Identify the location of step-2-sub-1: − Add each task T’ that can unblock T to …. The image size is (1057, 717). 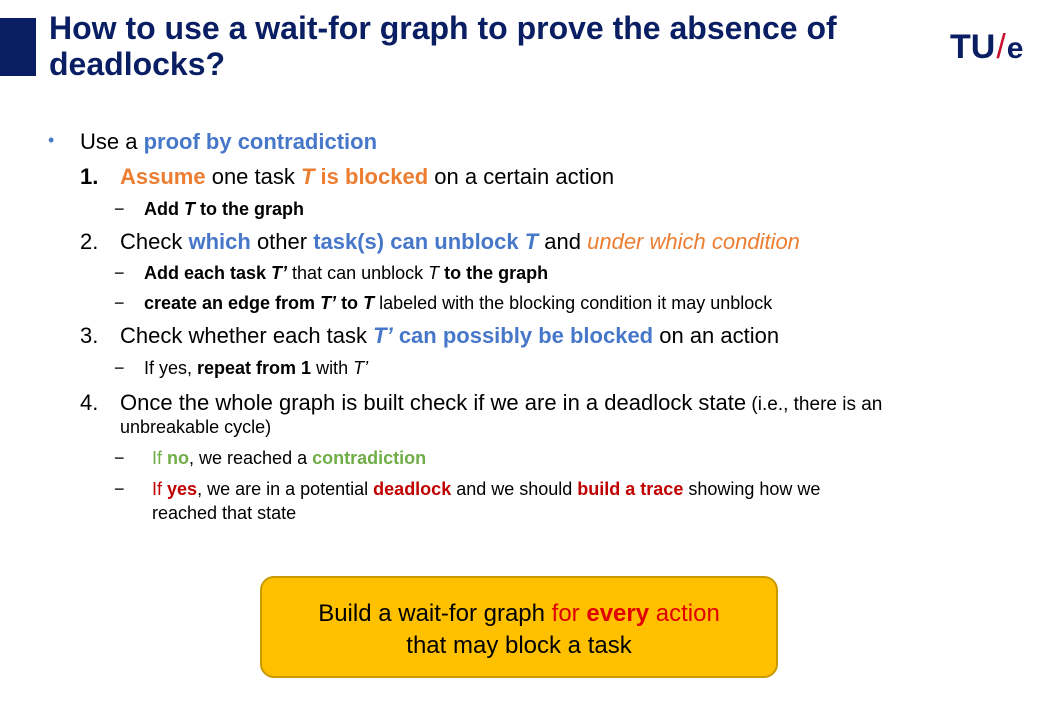
(331, 273).